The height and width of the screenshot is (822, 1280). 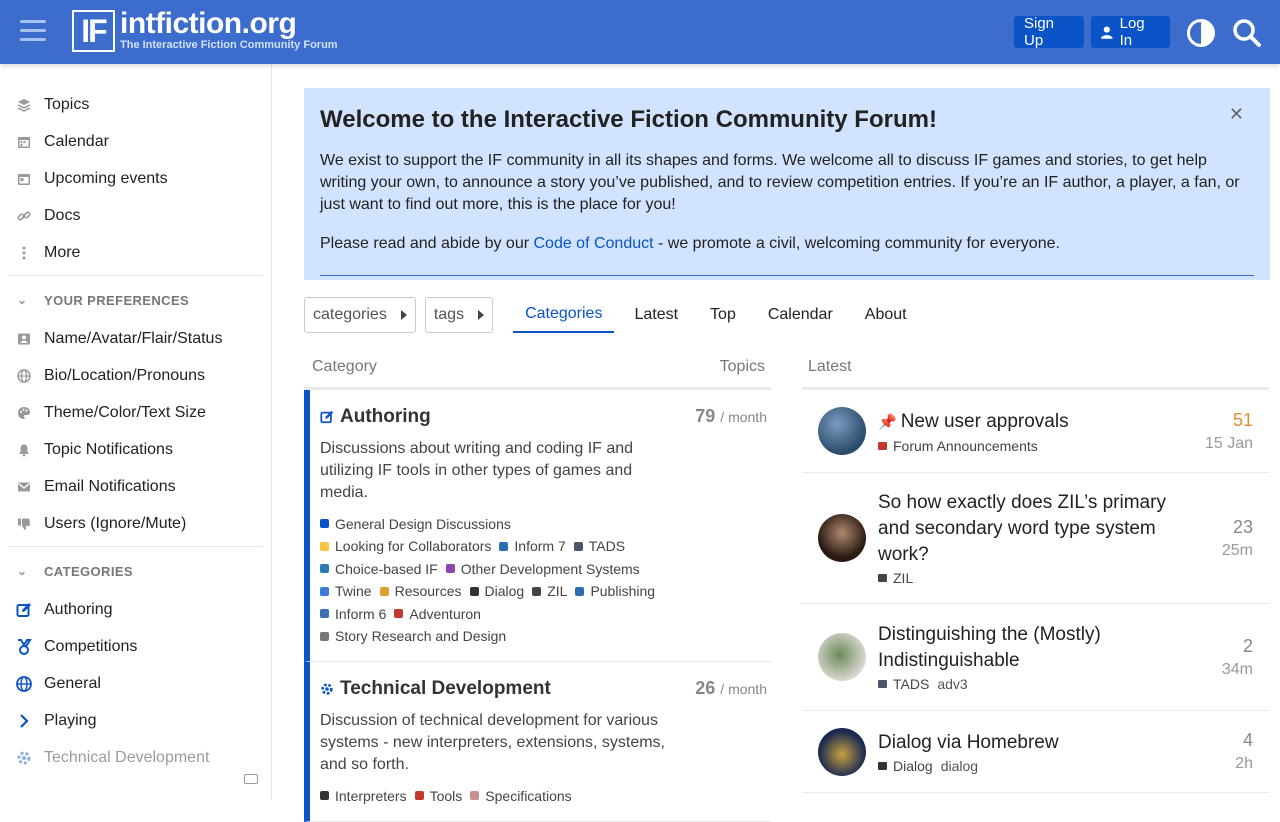 What do you see at coordinates (108, 449) in the screenshot?
I see `sidebar-item-label: Topic Notifications` at bounding box center [108, 449].